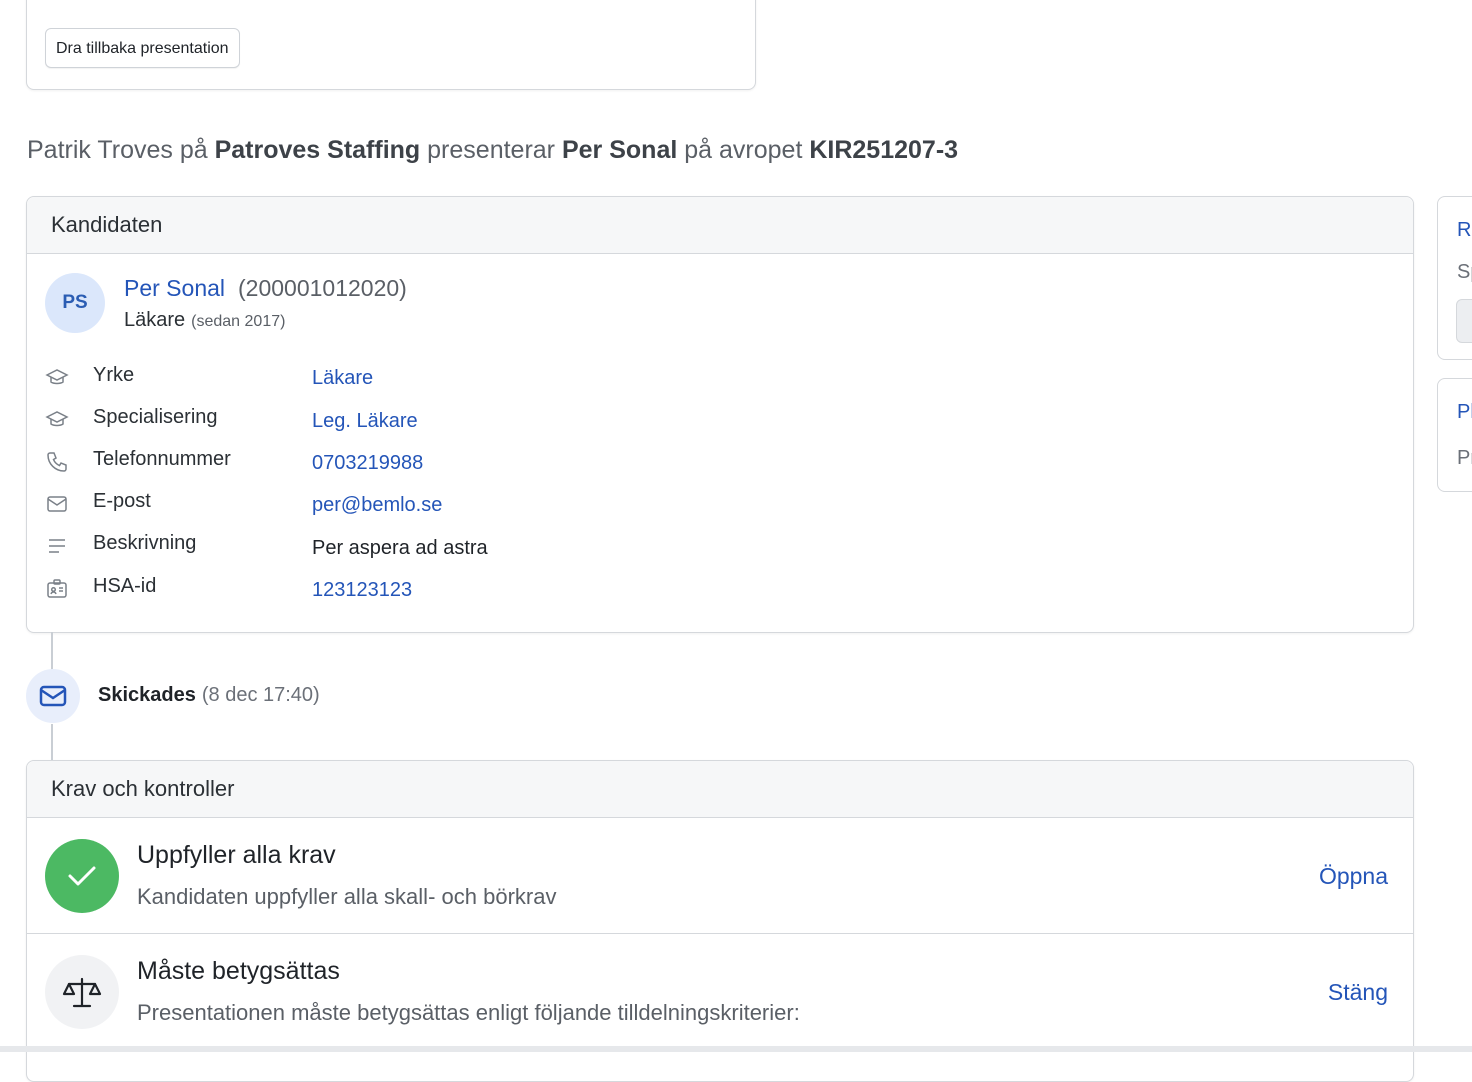 Image resolution: width=1472 pixels, height=1082 pixels. Describe the element at coordinates (367, 463) in the screenshot. I see `row-value-telefonnummer: 0703219988` at that location.